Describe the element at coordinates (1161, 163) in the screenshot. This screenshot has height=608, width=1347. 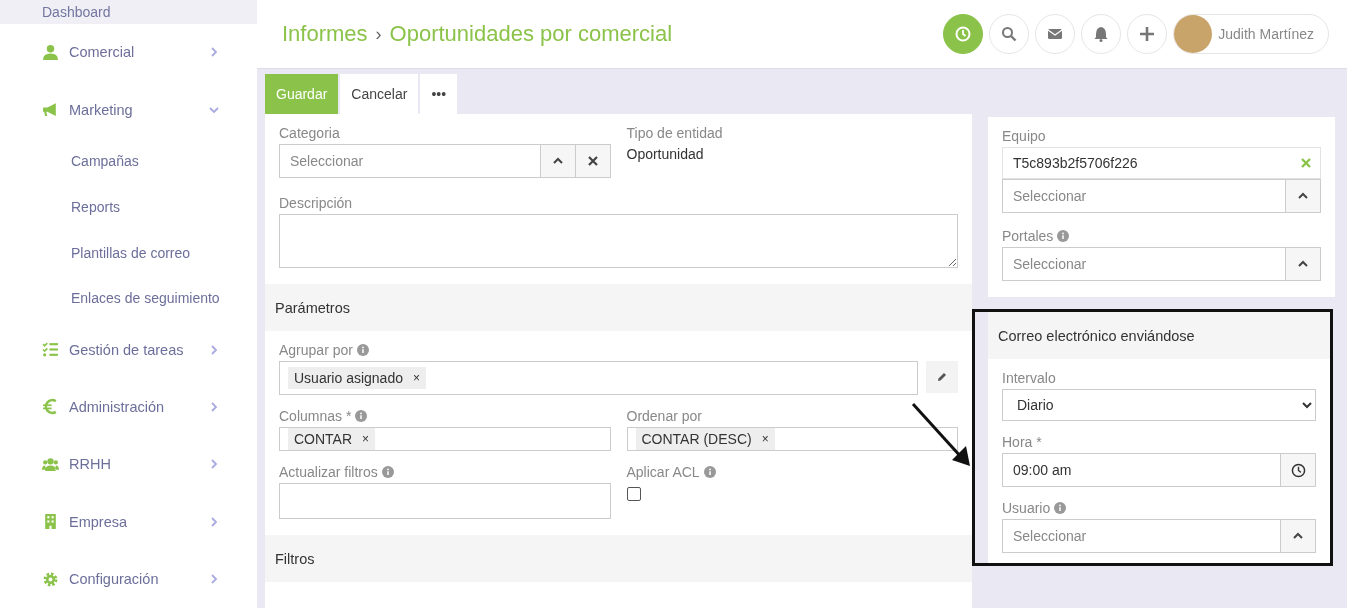
I see `selected-team-item: T5c893b2f5706f226` at that location.